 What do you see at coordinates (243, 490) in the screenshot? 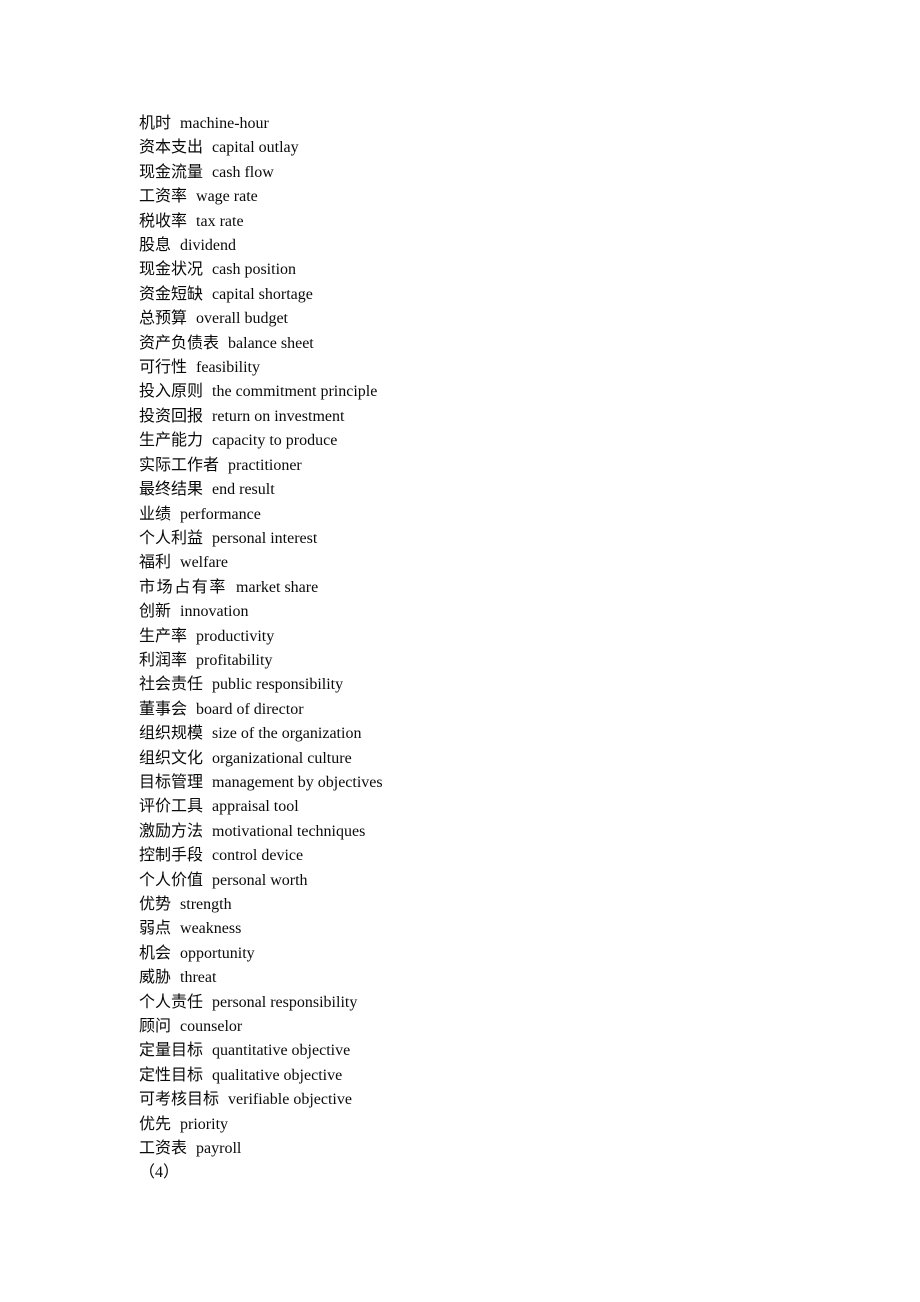
I see `entry-gloss: end result` at bounding box center [243, 490].